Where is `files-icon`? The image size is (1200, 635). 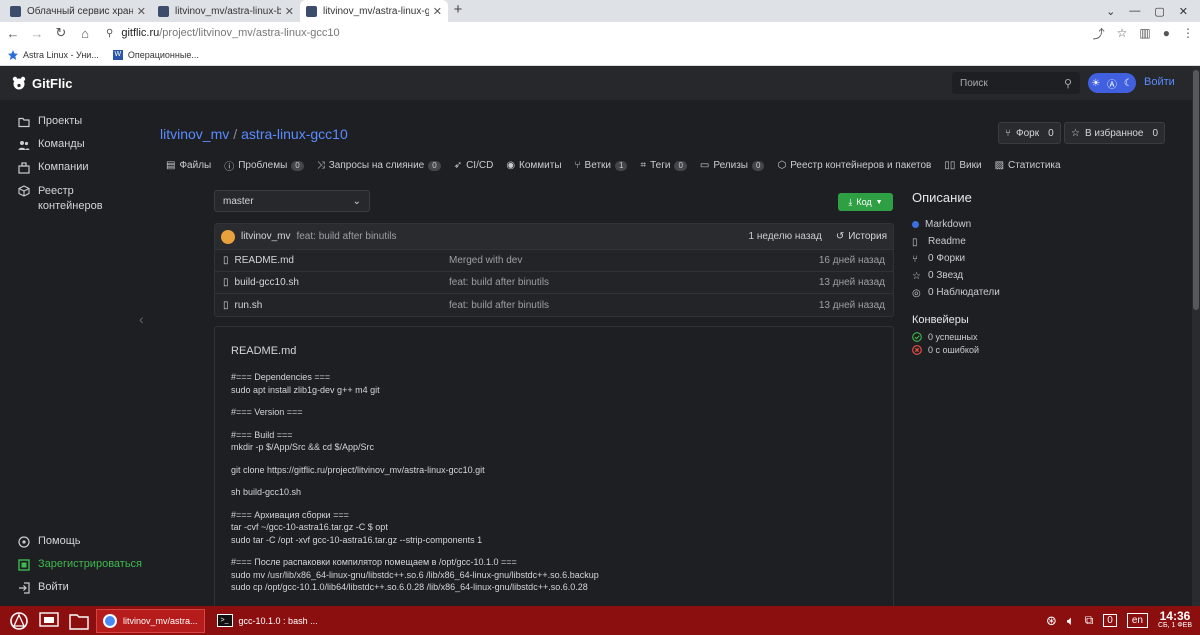 files-icon is located at coordinates (79, 621).